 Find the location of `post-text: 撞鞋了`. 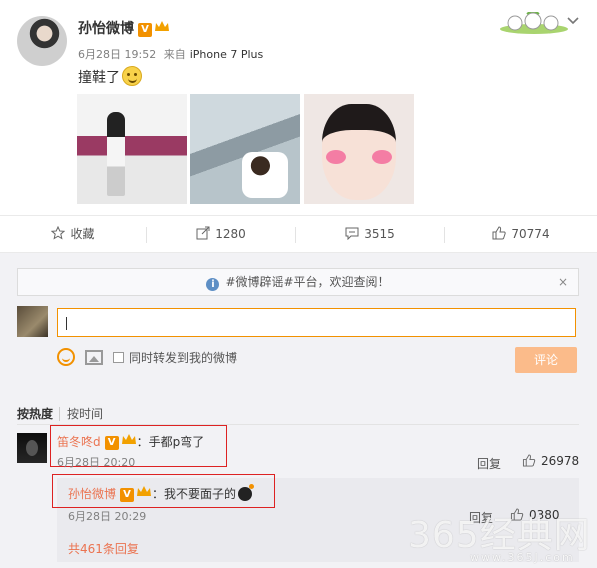

post-text: 撞鞋了 is located at coordinates (110, 76).